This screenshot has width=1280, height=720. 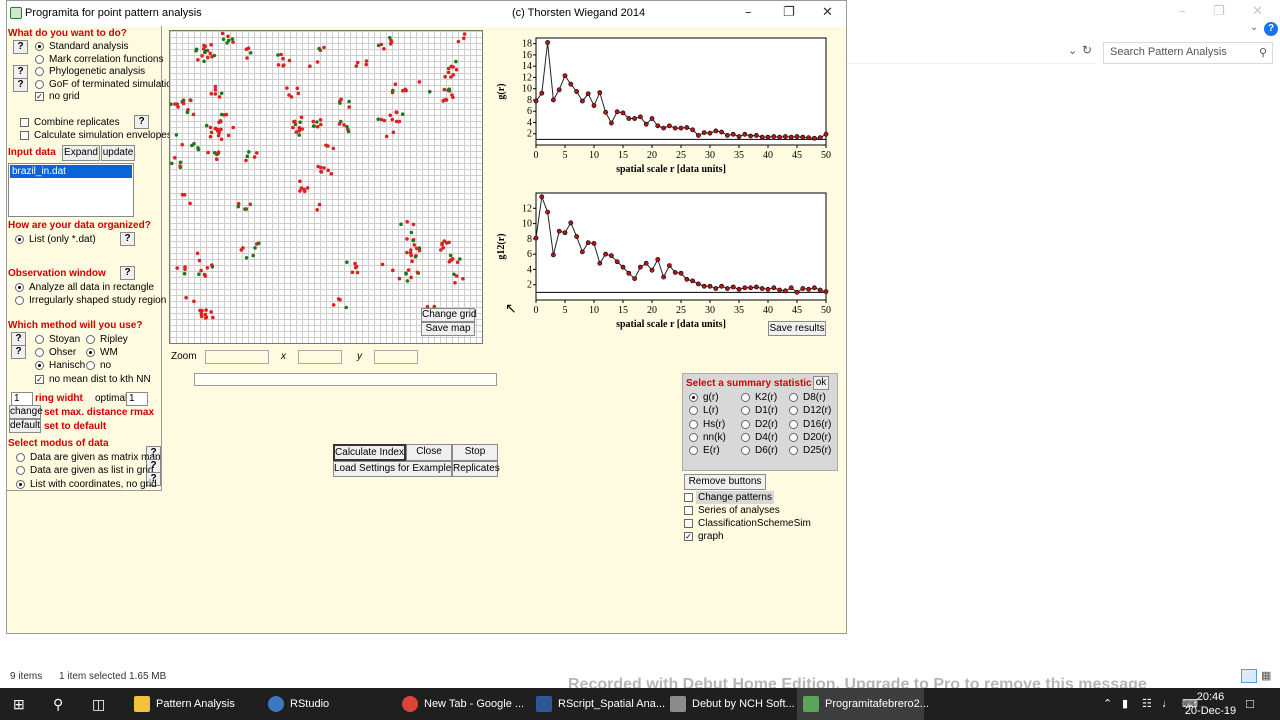 I want to click on ring-width-input: 1, so click(x=22, y=399).